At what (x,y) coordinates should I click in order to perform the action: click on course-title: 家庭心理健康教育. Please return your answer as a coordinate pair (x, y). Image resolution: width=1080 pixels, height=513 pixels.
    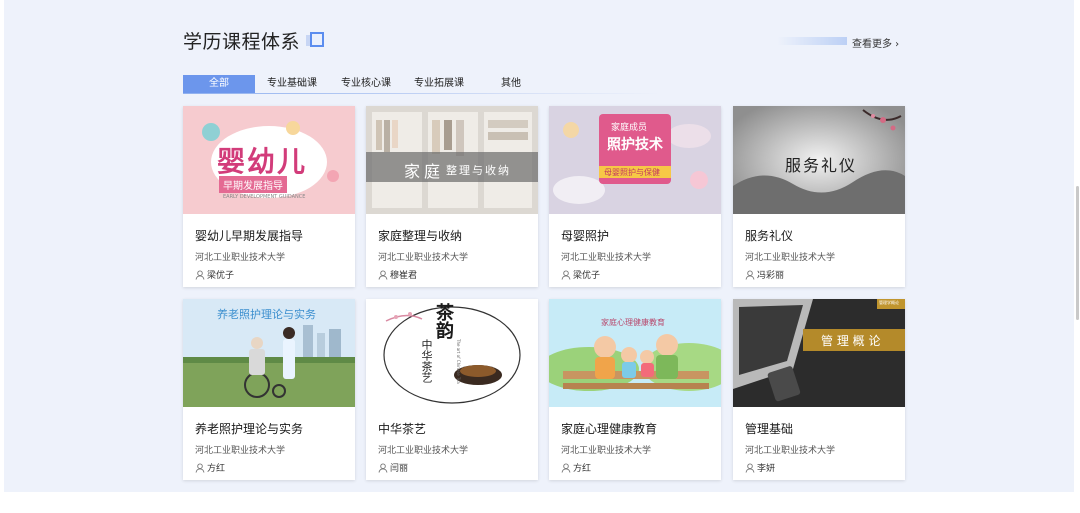
    Looking at the image, I should click on (609, 428).